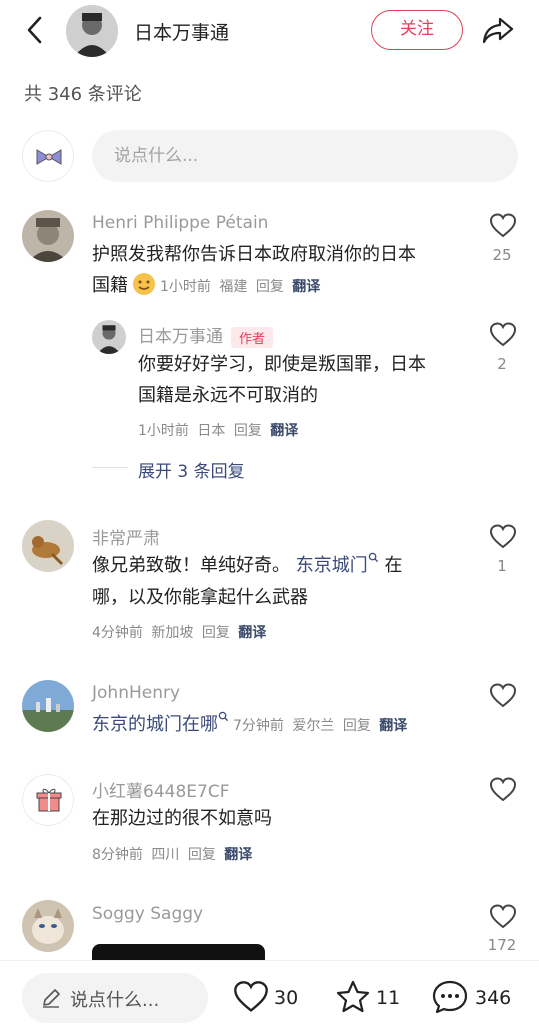  Describe the element at coordinates (393, 565) in the screenshot. I see `comment-text-part: 在` at that location.